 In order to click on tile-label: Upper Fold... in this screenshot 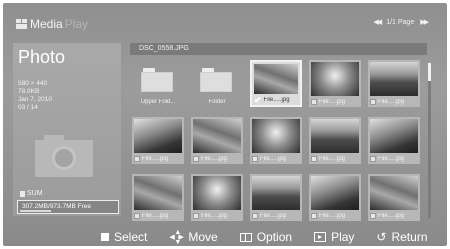, I will do `click(158, 101)`.